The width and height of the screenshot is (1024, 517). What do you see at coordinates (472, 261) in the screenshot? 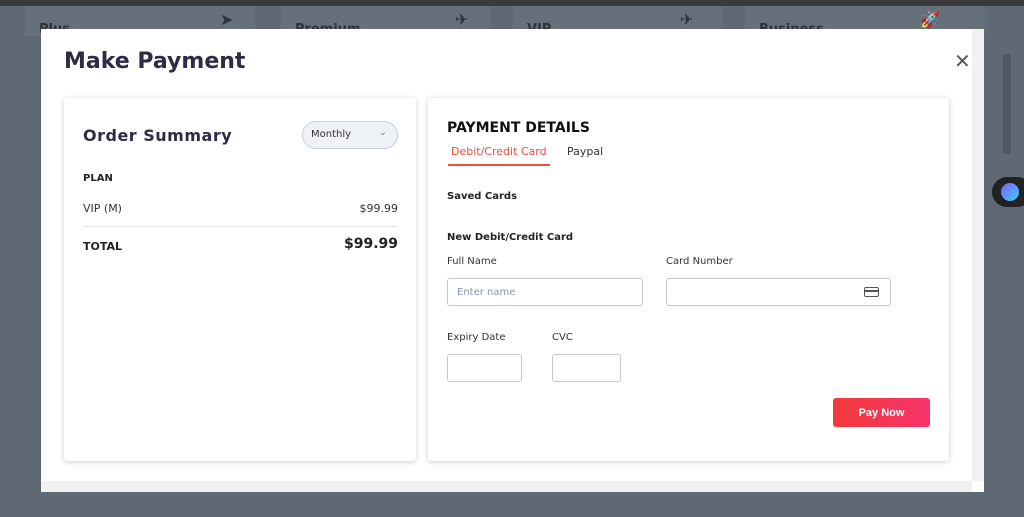
I see `full-name-label: Full Name` at bounding box center [472, 261].